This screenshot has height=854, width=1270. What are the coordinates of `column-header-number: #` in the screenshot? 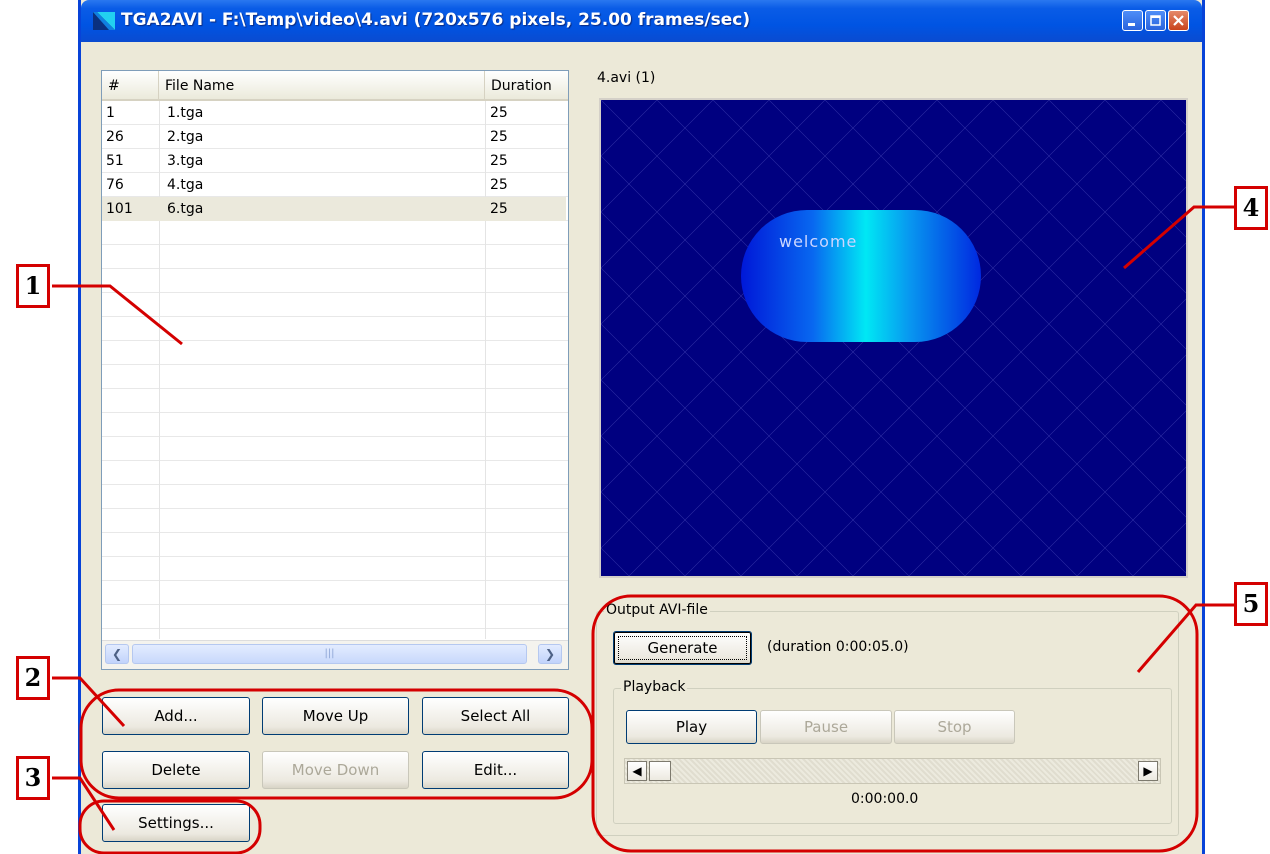 It's located at (130, 85).